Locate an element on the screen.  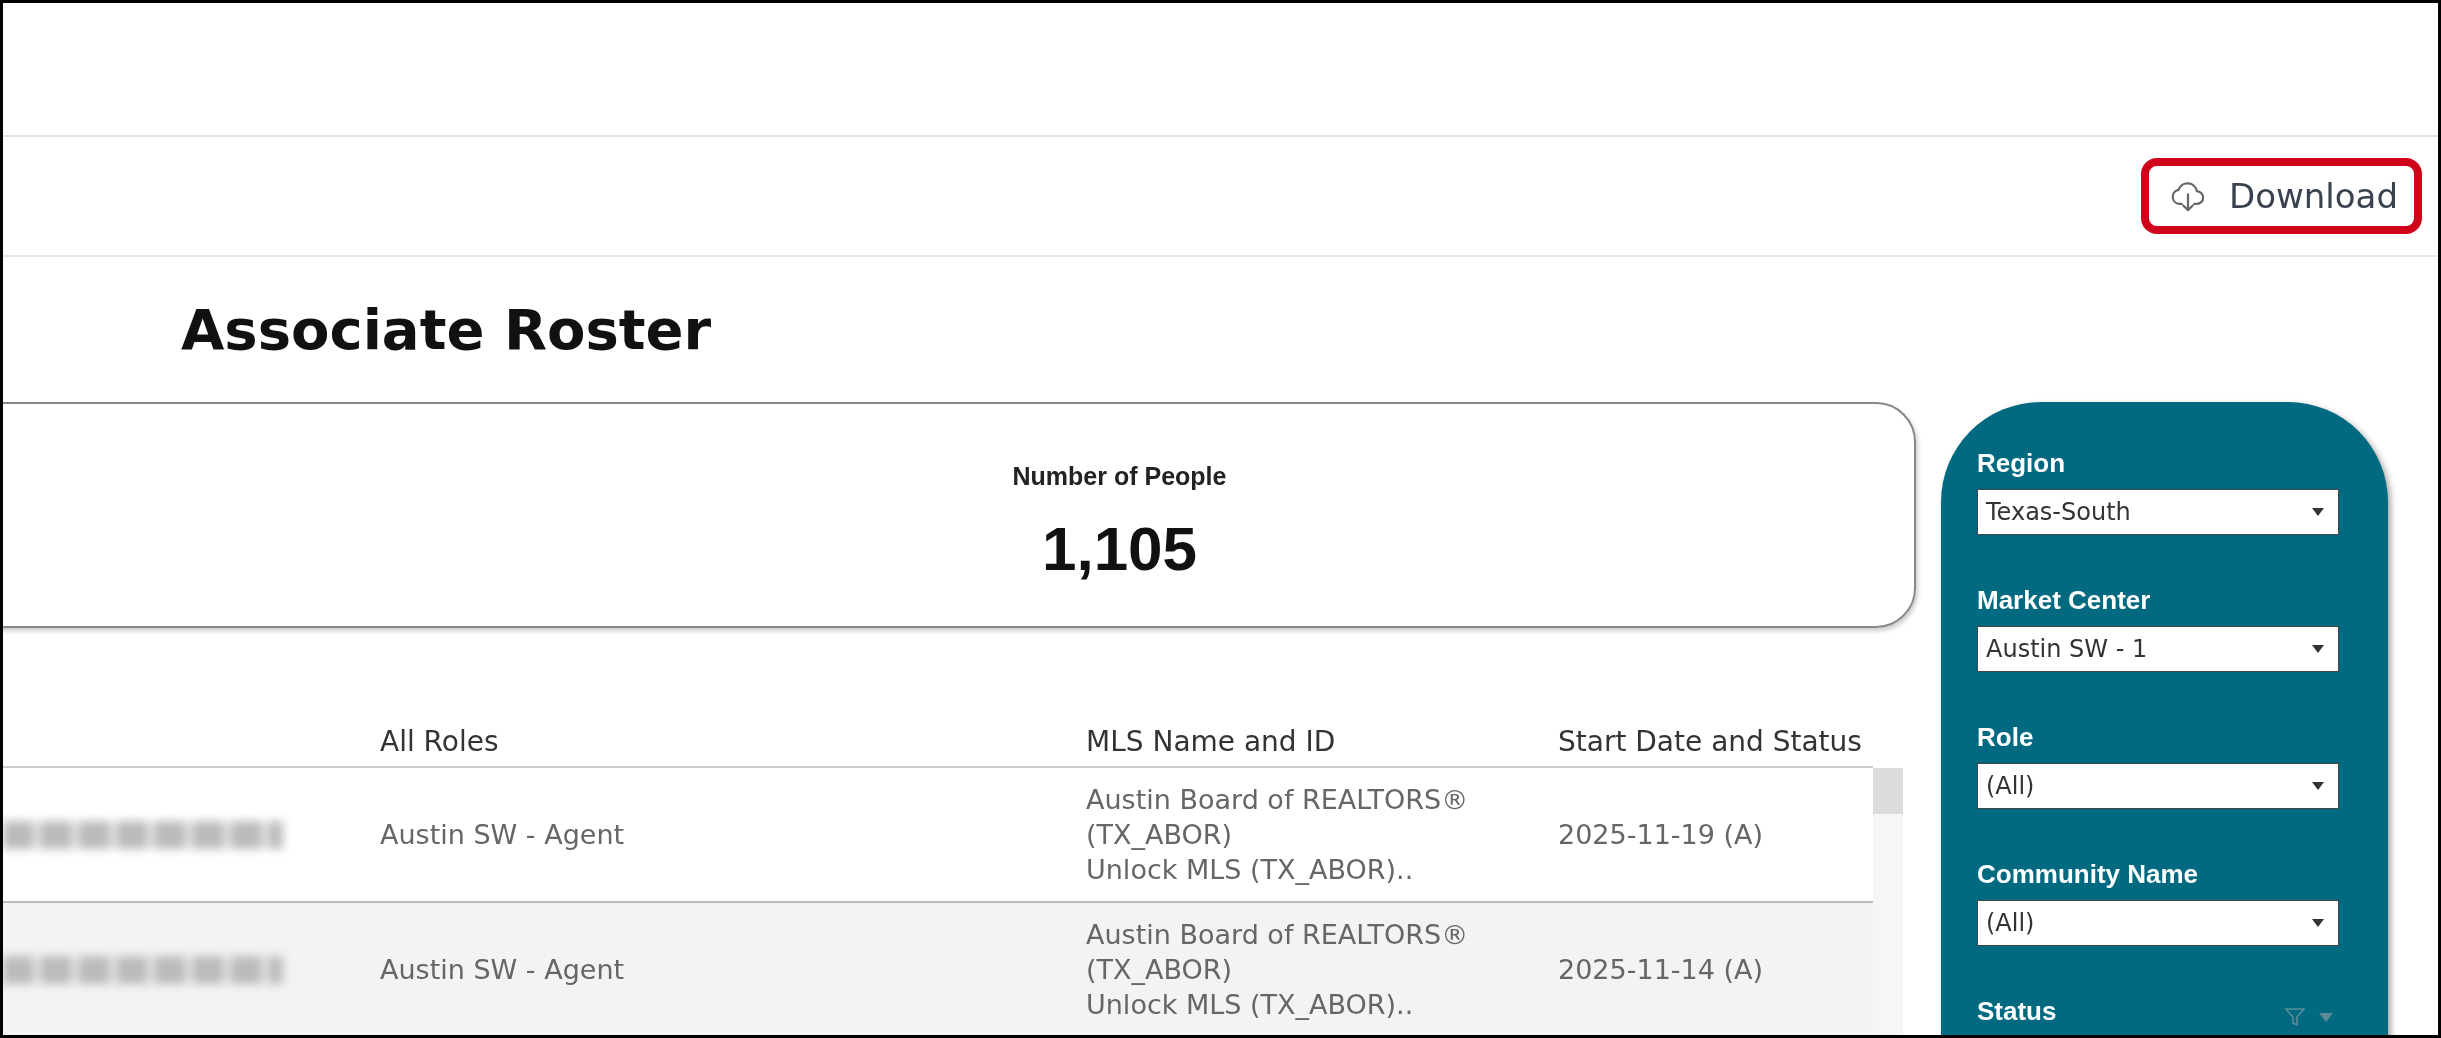
funnel-icon is located at coordinates (2295, 1017).